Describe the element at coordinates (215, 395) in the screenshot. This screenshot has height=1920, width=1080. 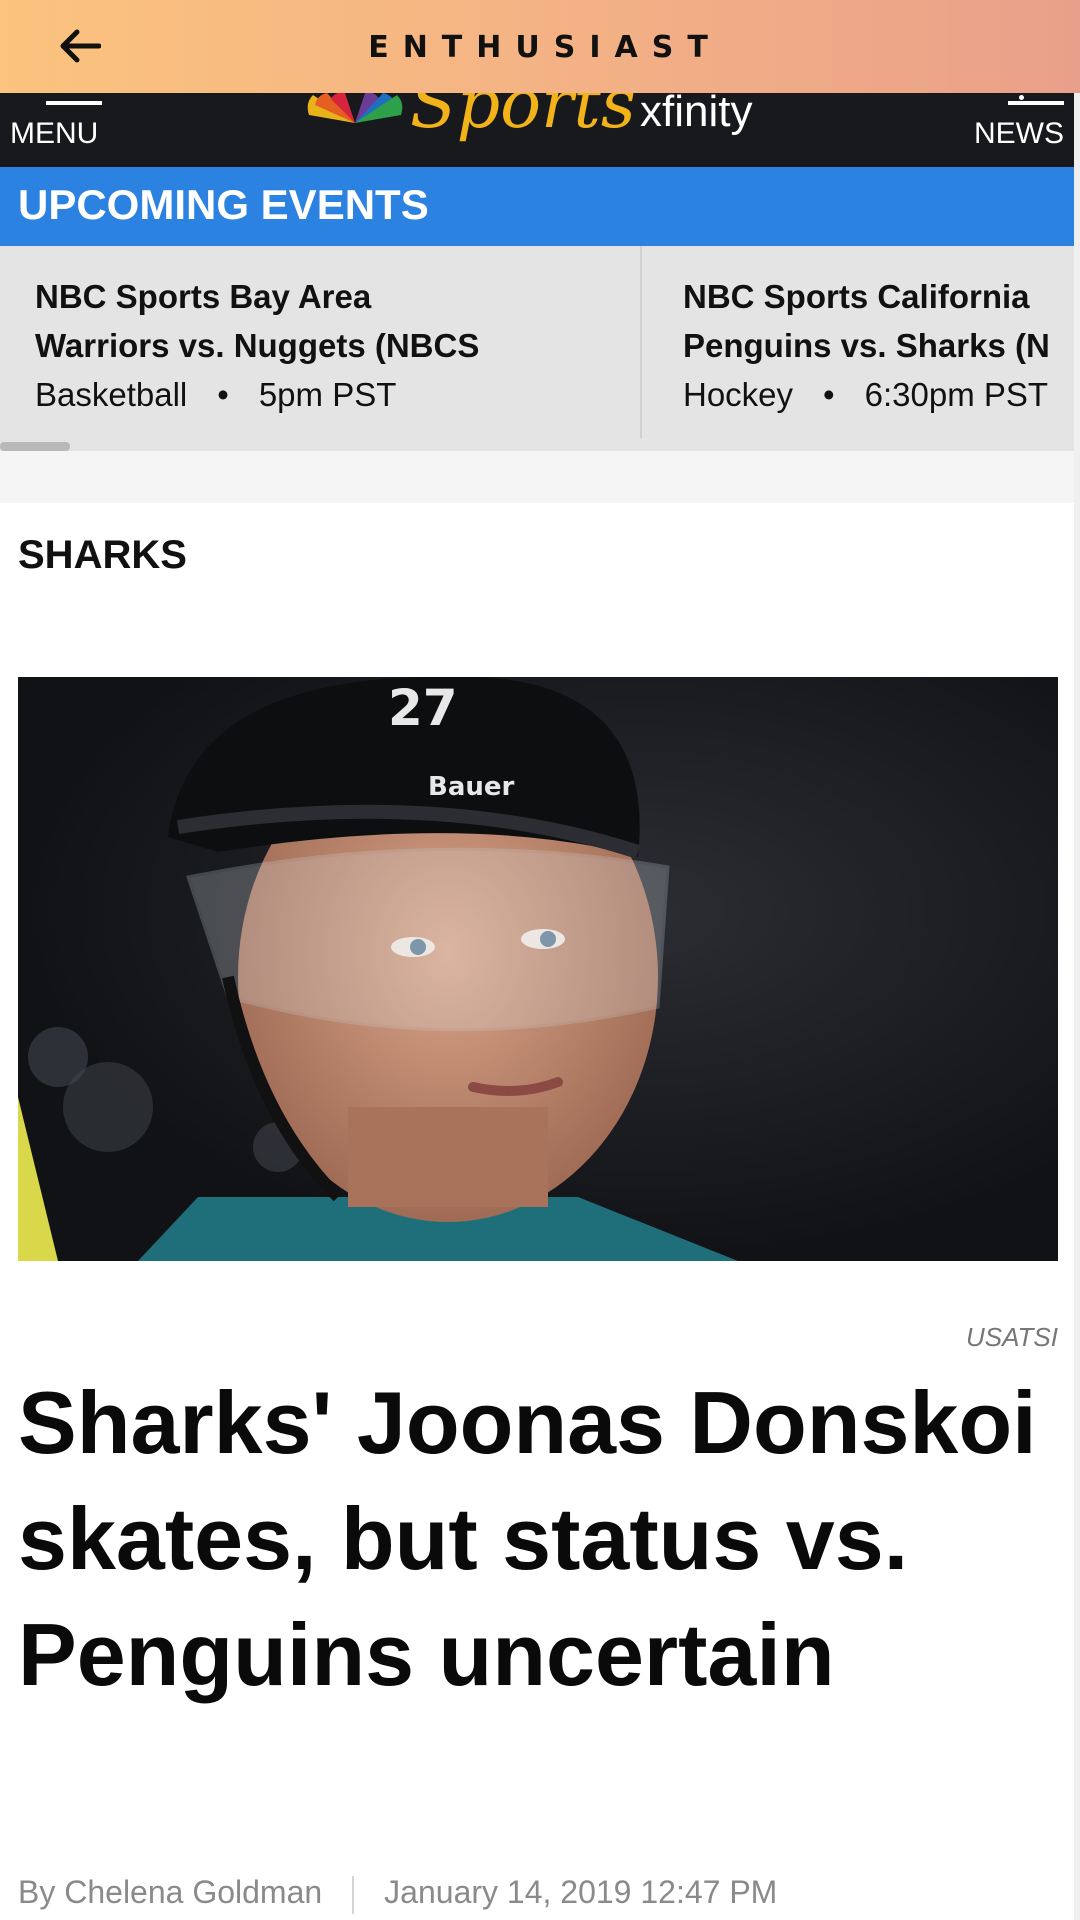
I see `event-meta: Basketball • 5pm PST` at that location.